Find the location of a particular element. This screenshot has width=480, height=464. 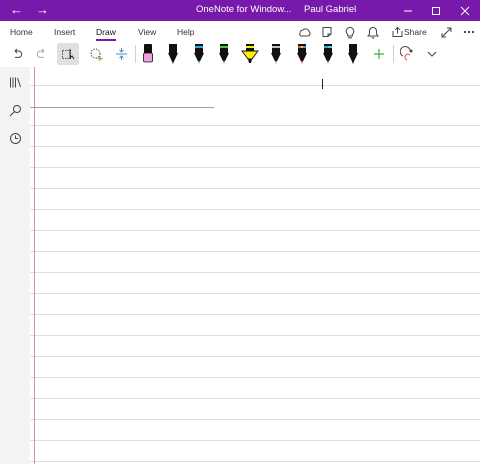

tab-home: Home is located at coordinates (21, 32).